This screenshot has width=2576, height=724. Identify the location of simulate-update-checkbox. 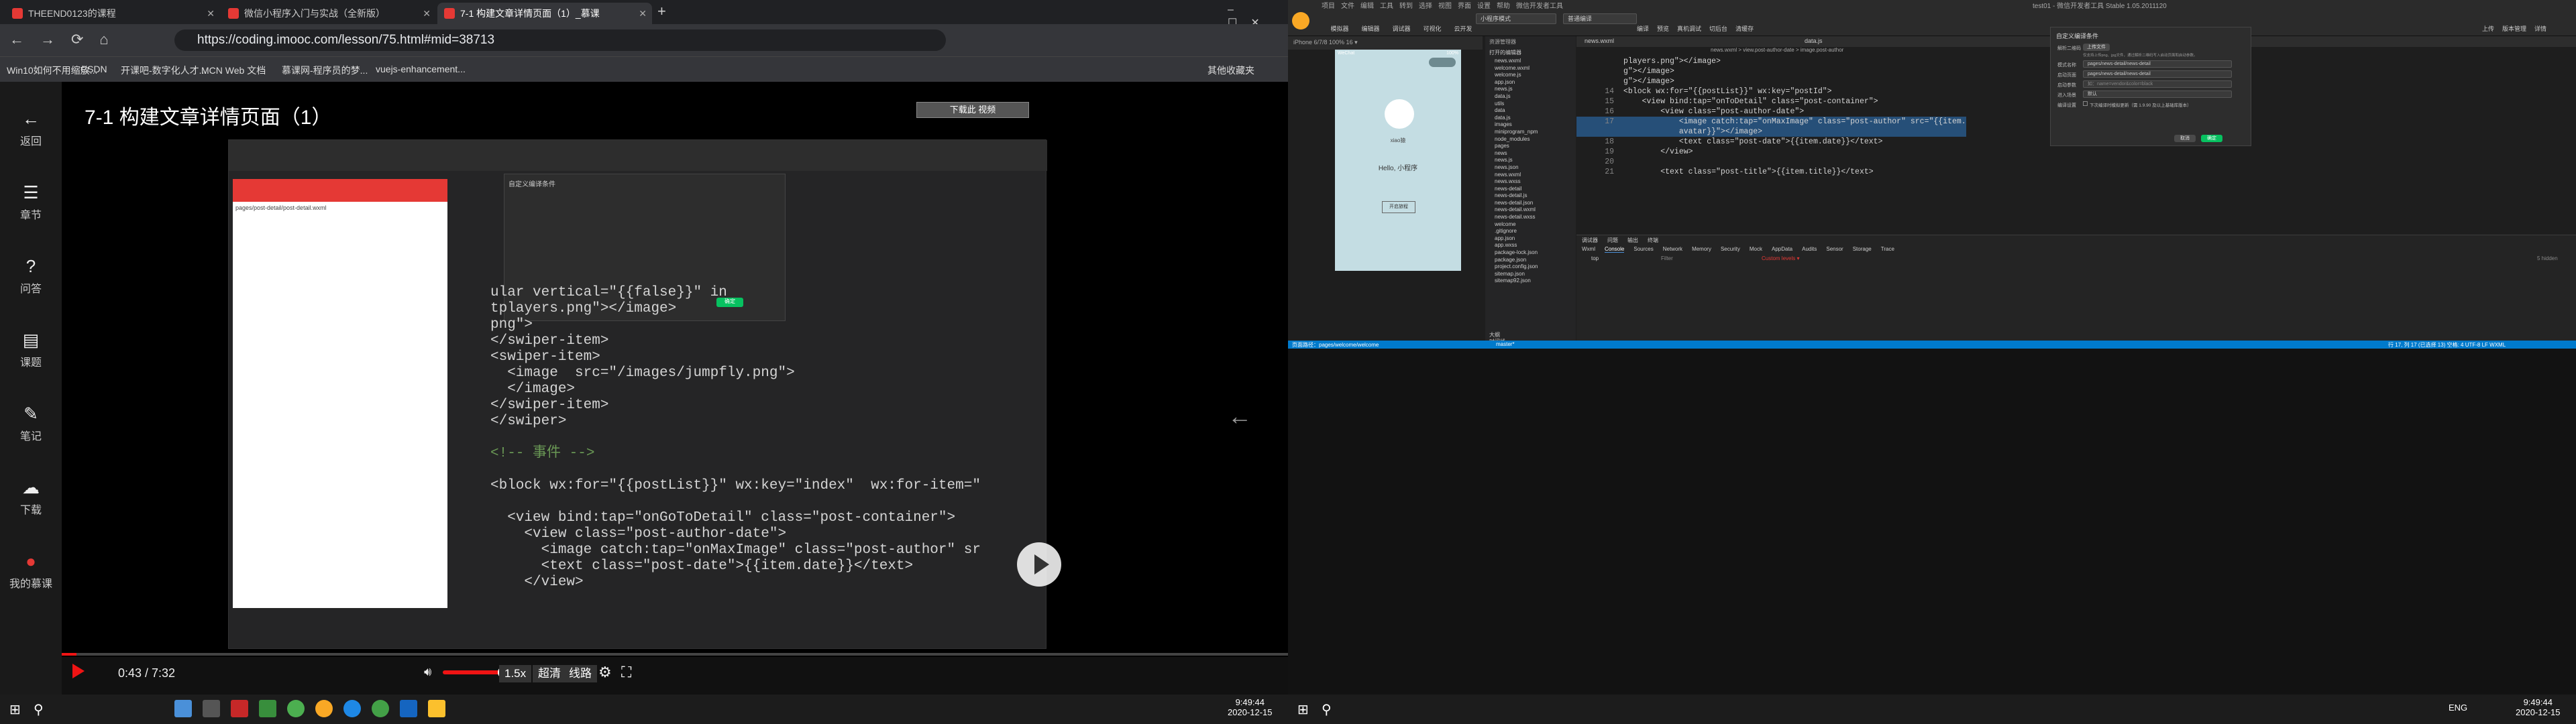
(2085, 103).